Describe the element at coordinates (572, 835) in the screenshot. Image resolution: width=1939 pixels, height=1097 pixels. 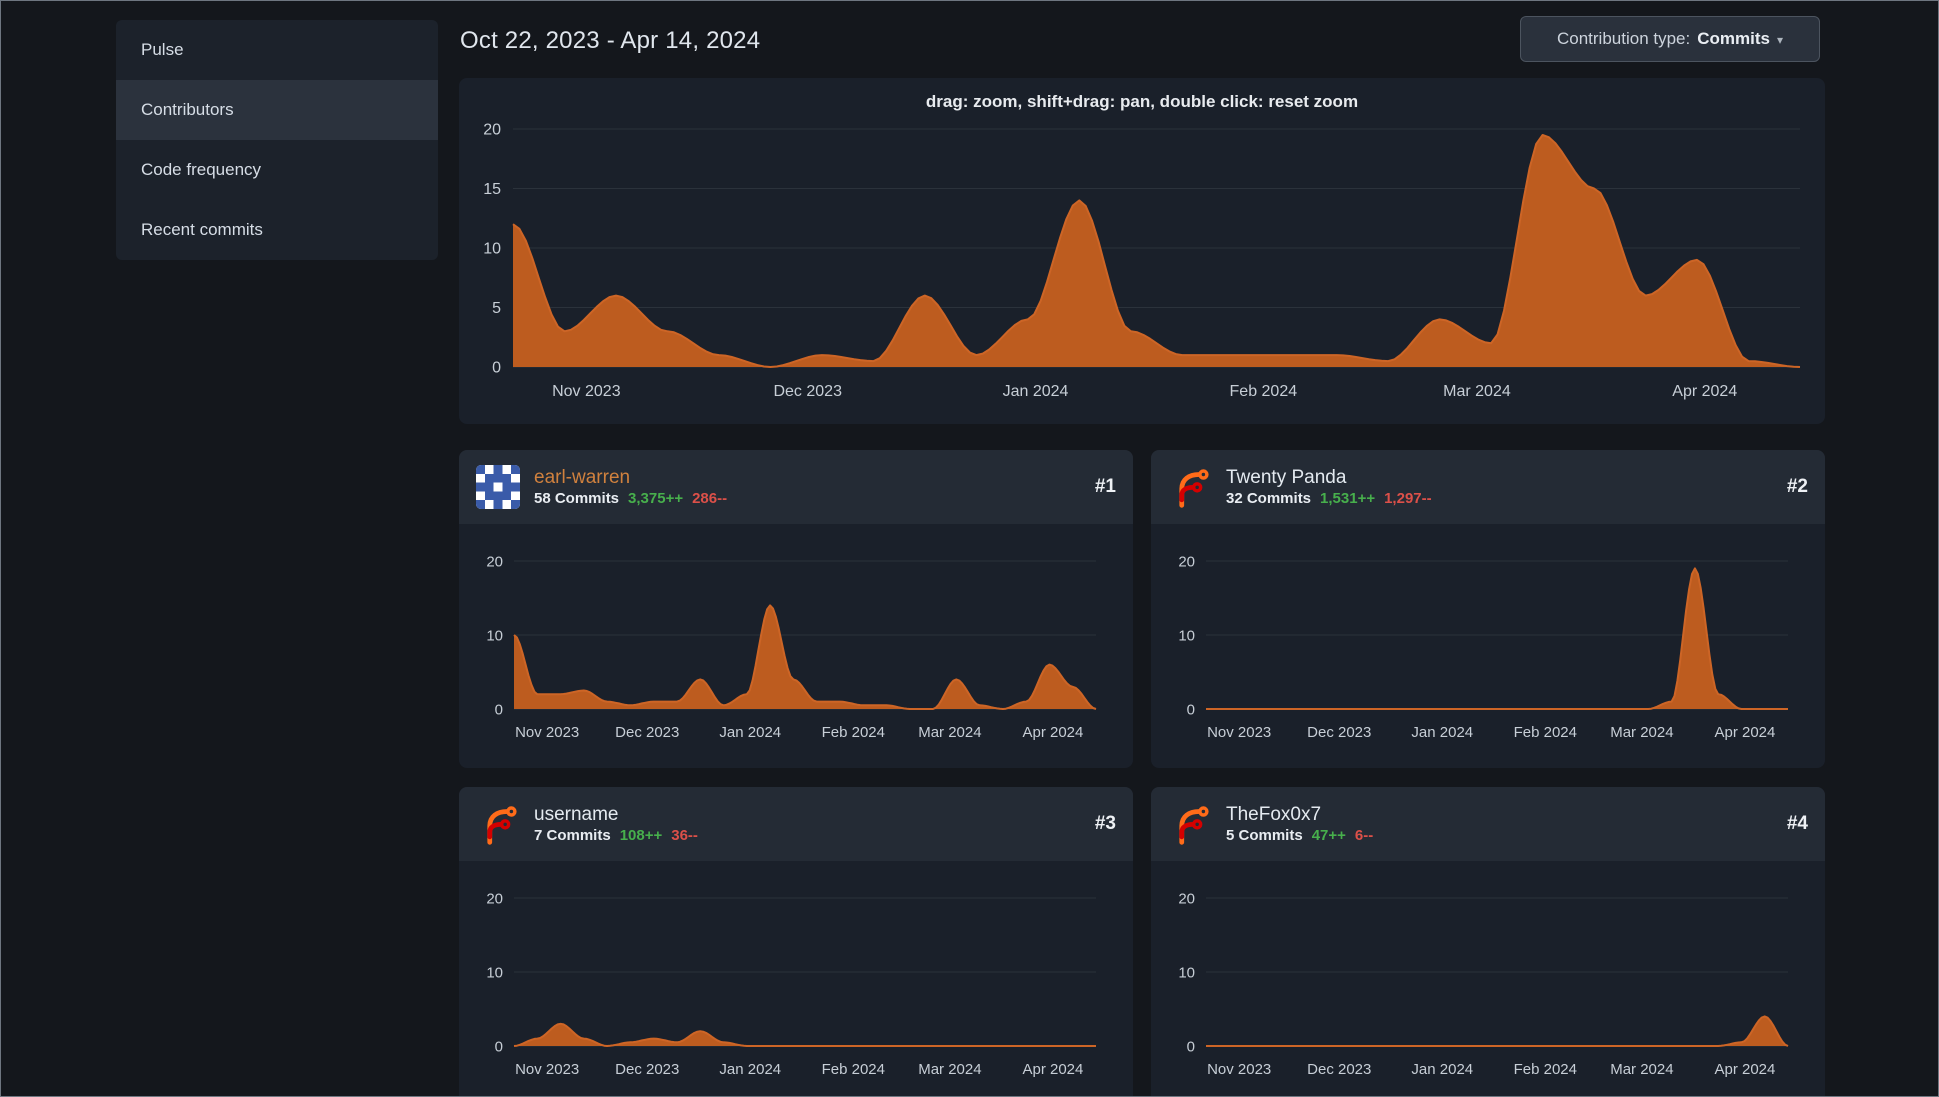
I see `commit-count: 7 Commits` at that location.